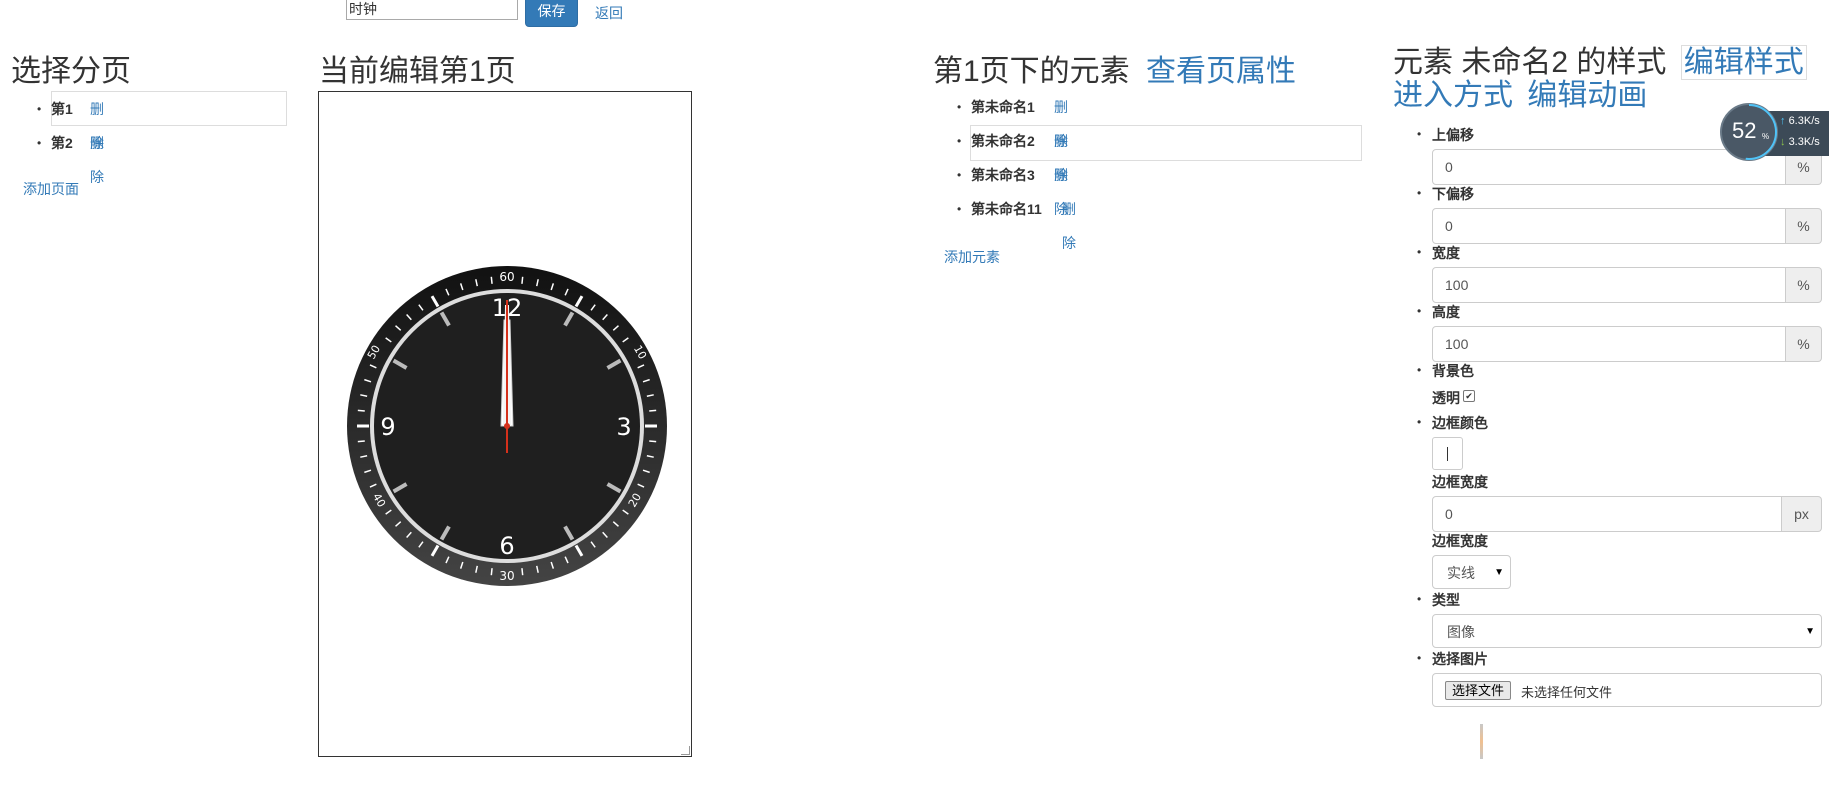  Describe the element at coordinates (685, 750) in the screenshot. I see `resize-handle` at that location.